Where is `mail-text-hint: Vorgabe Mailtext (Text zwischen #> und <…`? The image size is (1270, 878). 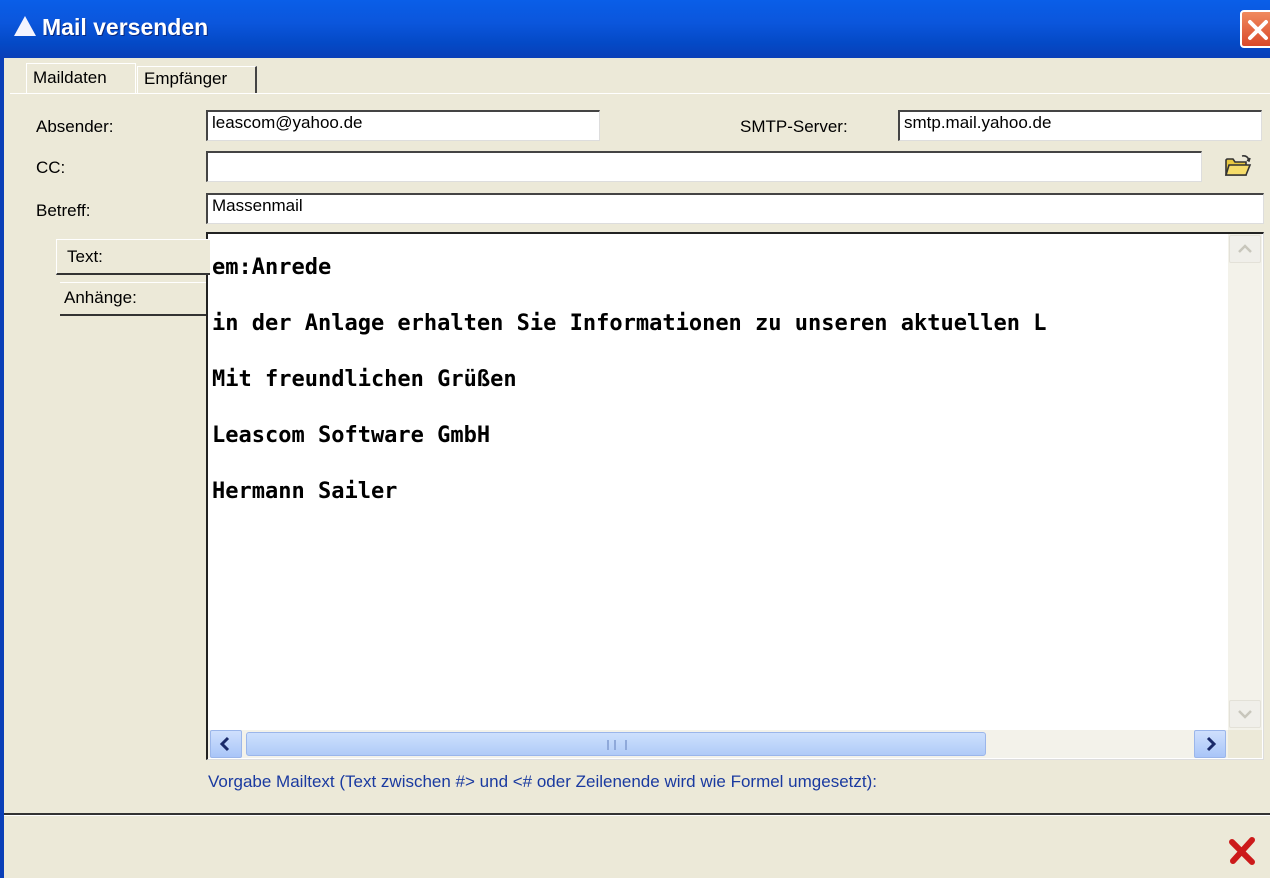
mail-text-hint: Vorgabe Mailtext (Text zwischen #> und <… is located at coordinates (542, 781).